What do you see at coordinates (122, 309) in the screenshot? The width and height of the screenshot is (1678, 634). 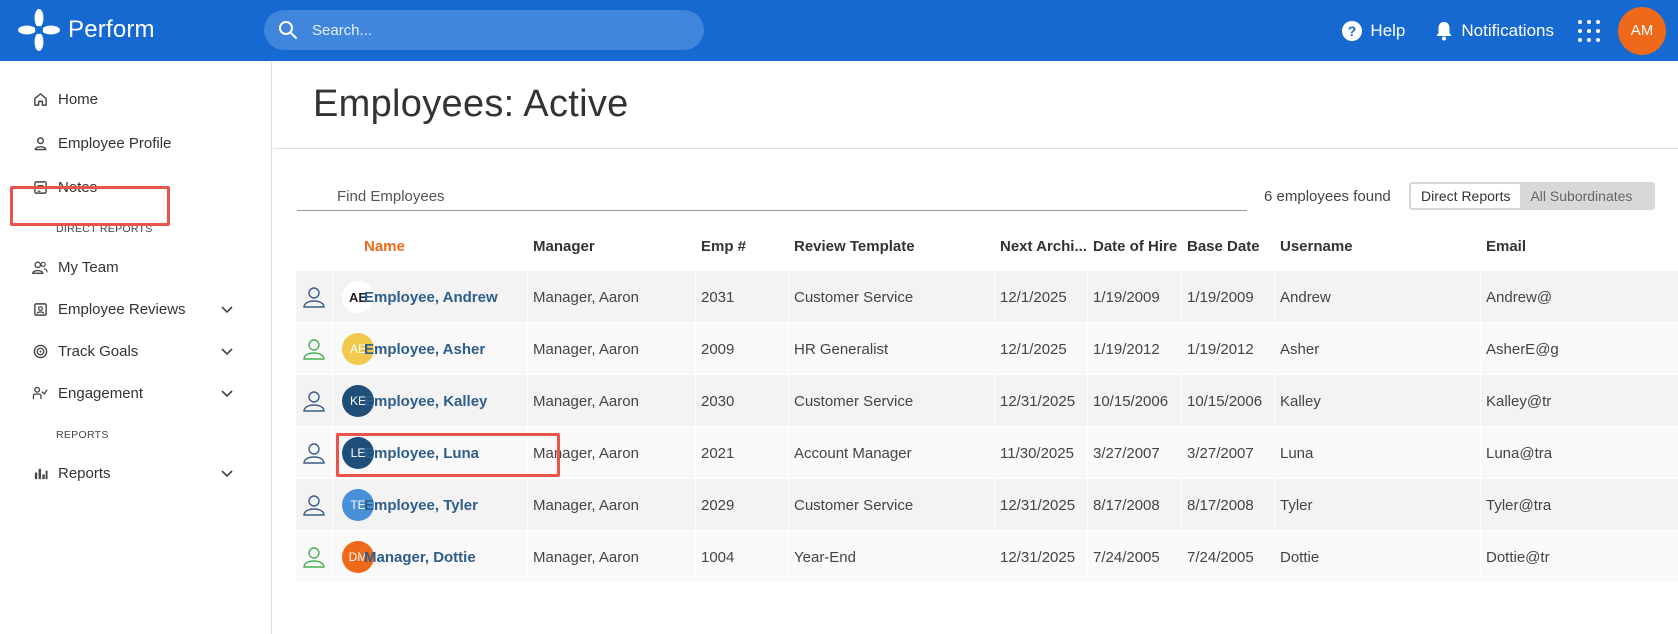 I see `sidebar-item-label: Employee Reviews` at bounding box center [122, 309].